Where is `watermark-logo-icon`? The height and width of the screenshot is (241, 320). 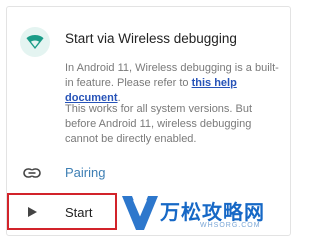 watermark-logo-icon is located at coordinates (140, 213).